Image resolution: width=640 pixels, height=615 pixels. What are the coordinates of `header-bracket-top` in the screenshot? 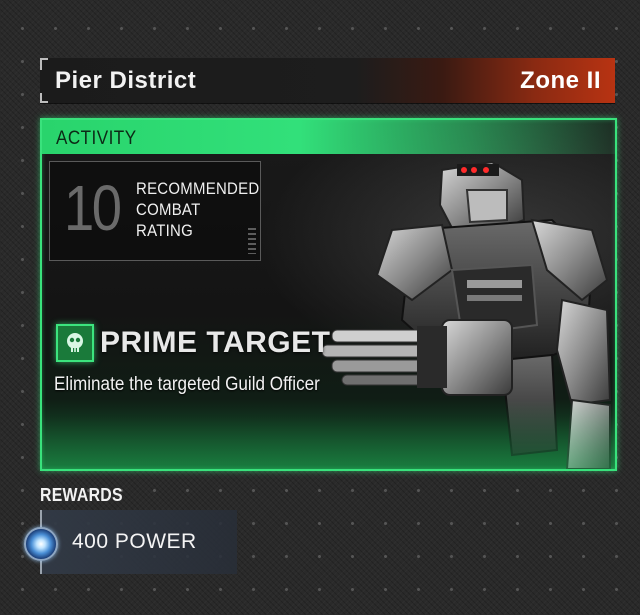 It's located at (44, 64).